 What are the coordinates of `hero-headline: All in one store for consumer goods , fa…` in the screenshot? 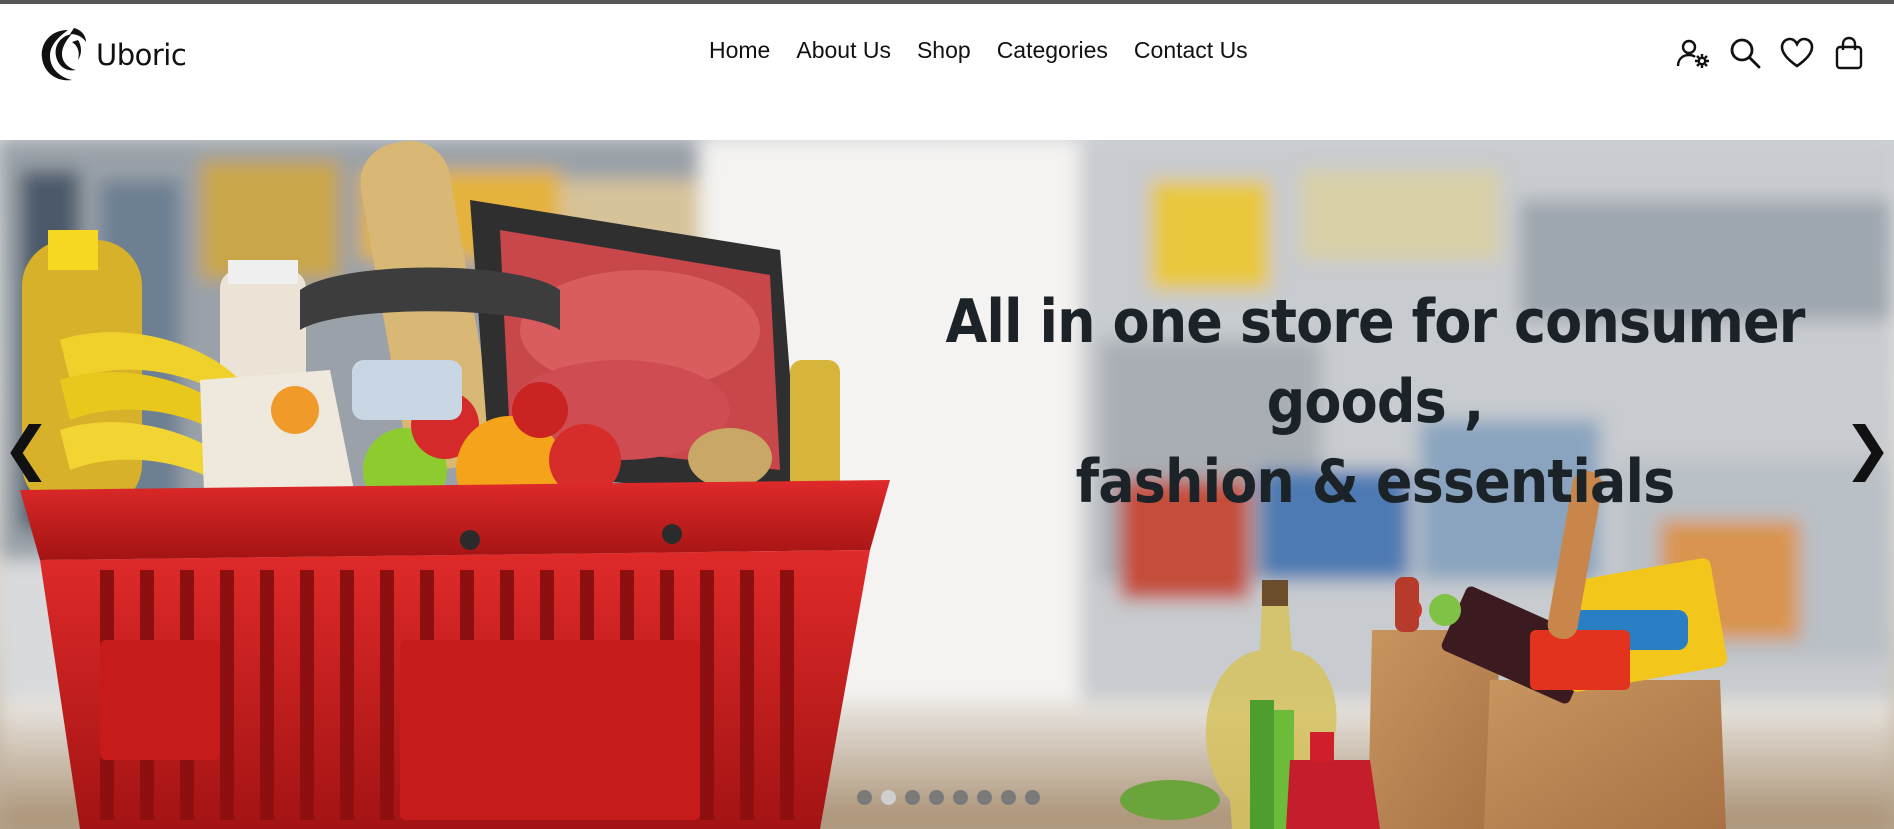 It's located at (1375, 402).